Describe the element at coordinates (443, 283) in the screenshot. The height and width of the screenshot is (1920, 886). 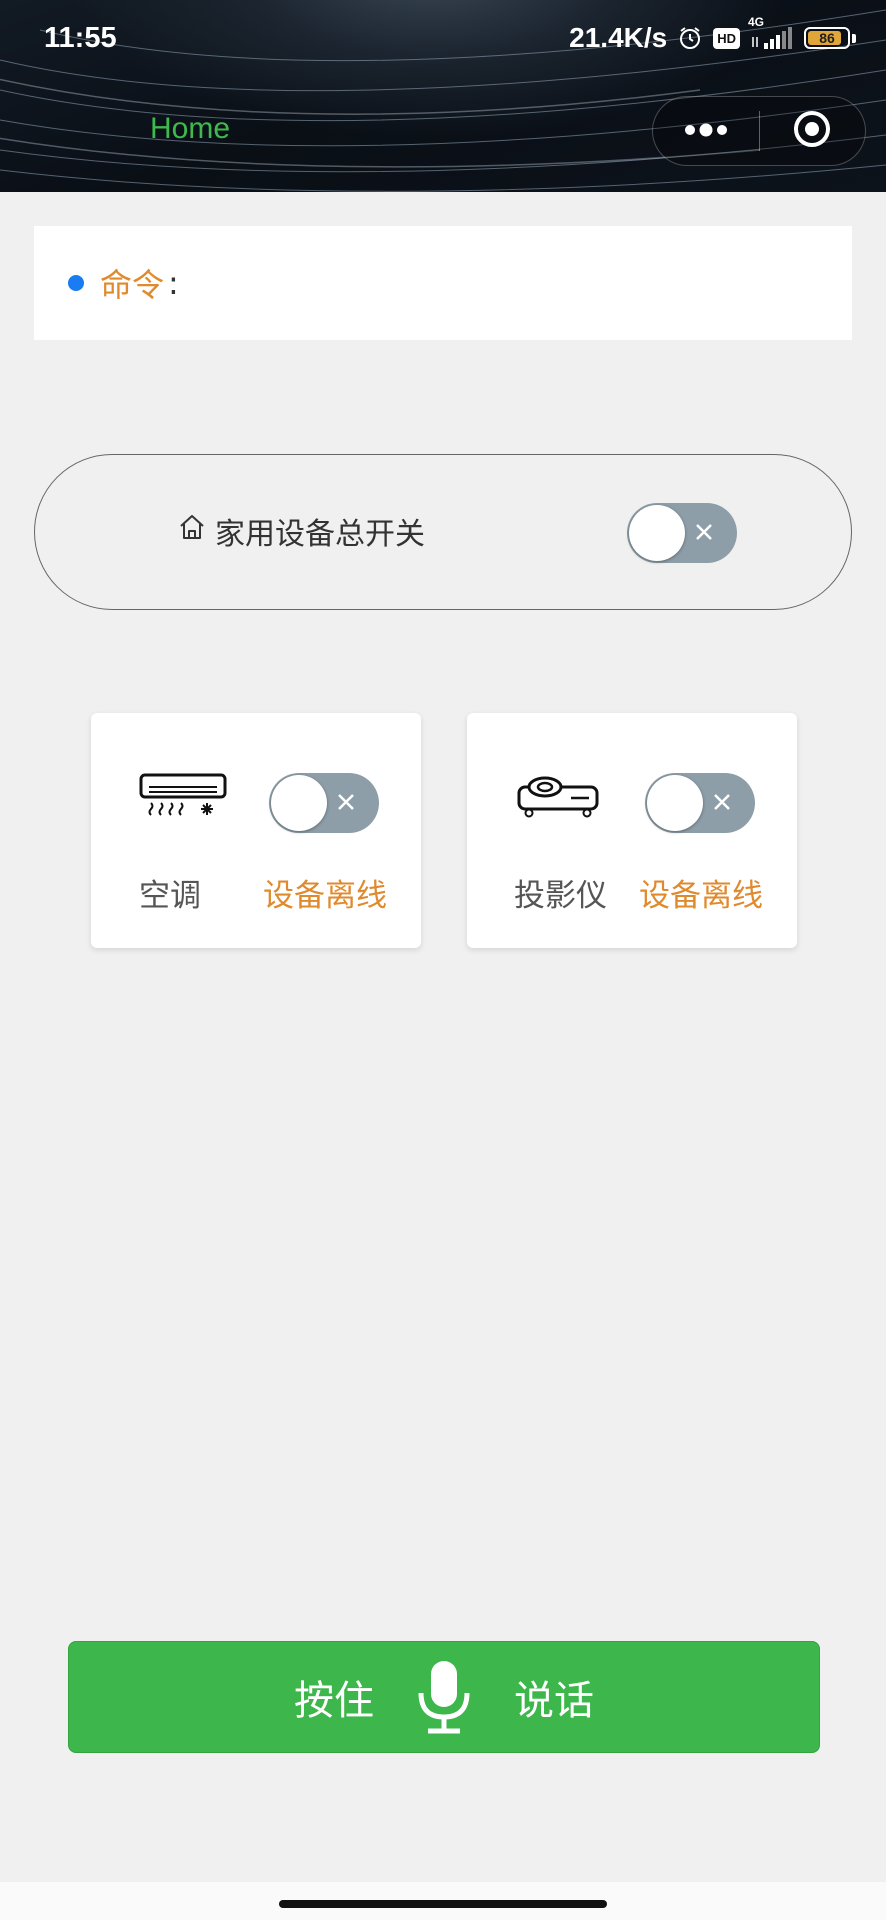
I see `command-bar: 命令 :` at that location.